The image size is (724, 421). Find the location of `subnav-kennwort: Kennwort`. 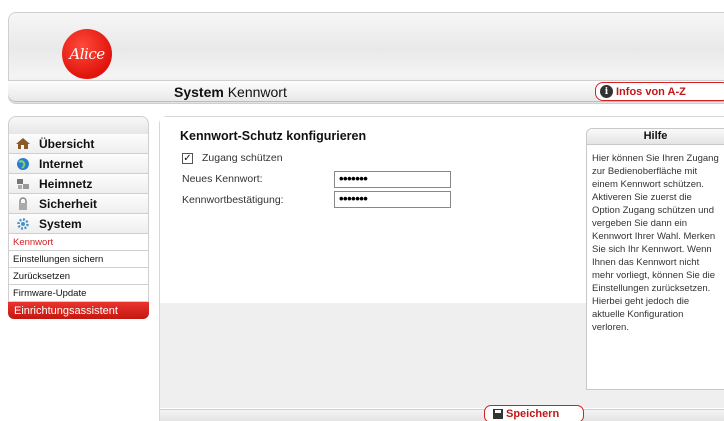

subnav-kennwort: Kennwort is located at coordinates (78, 242).